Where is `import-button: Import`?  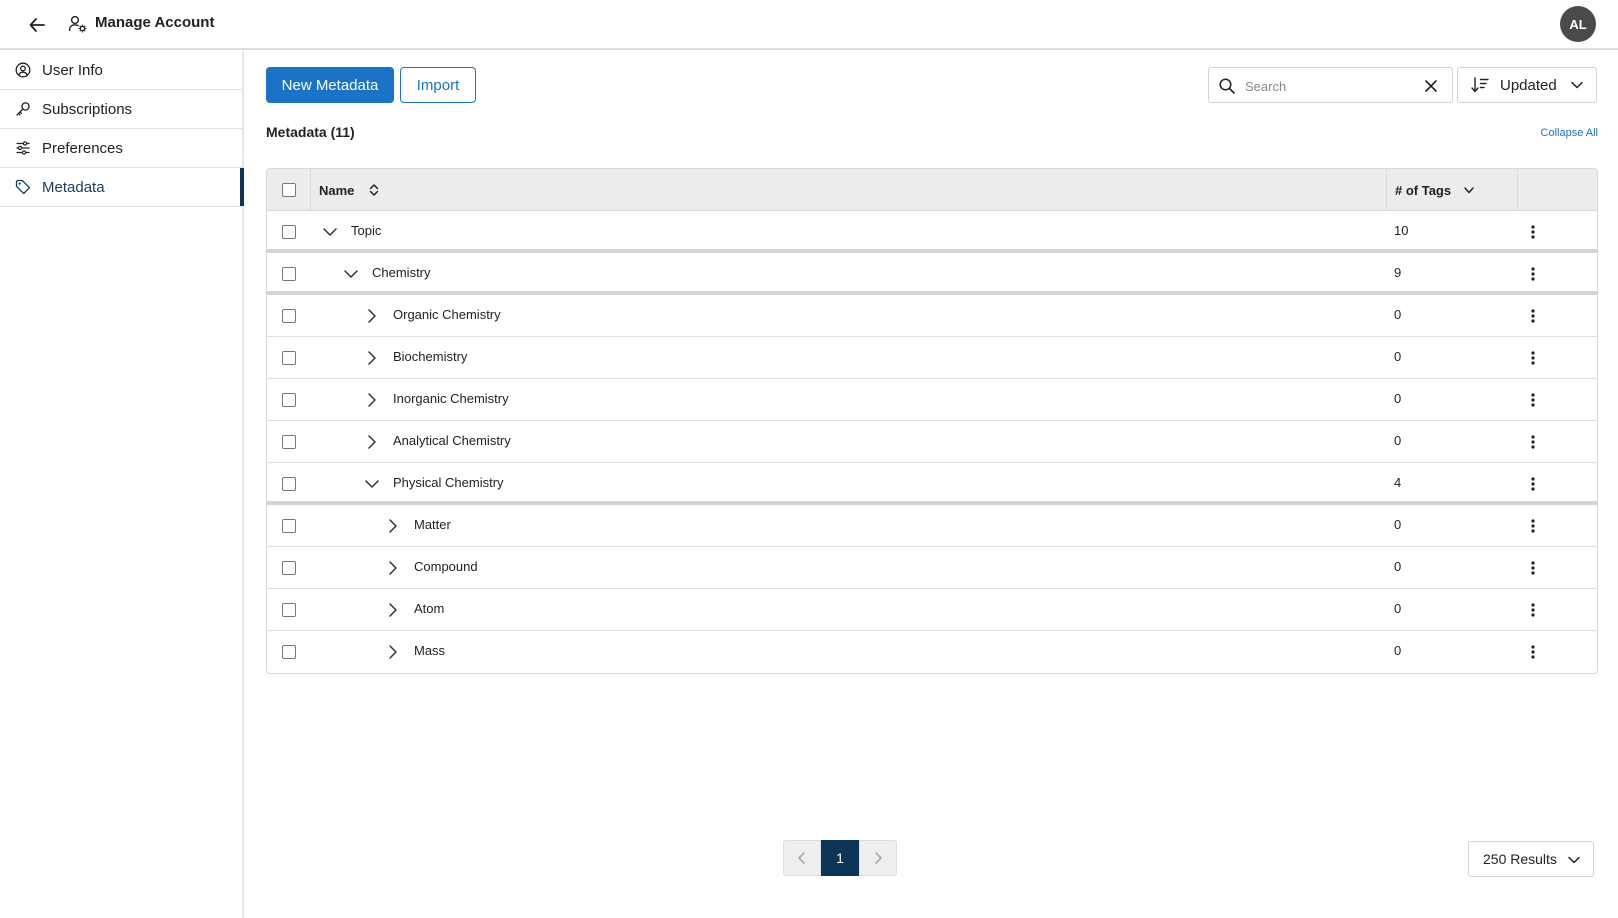 import-button: Import is located at coordinates (438, 85).